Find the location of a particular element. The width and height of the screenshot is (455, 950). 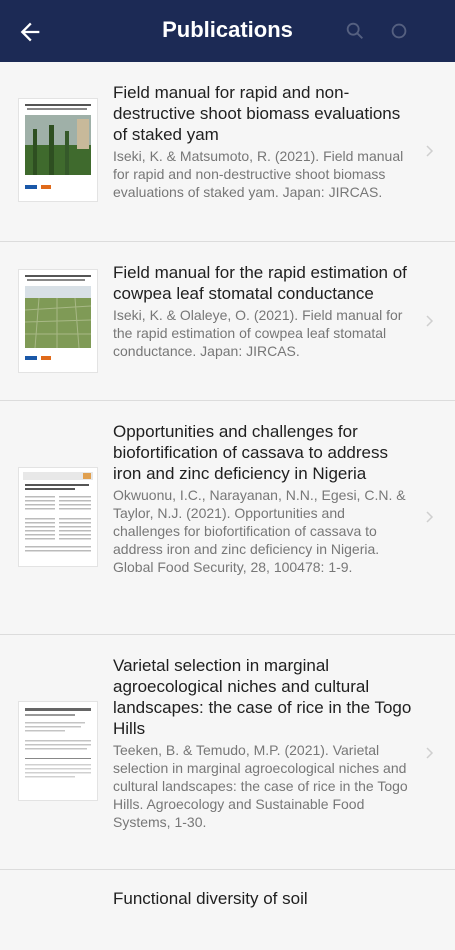

publication-content: Functional diversity of soil is located at coordinates (264, 898).